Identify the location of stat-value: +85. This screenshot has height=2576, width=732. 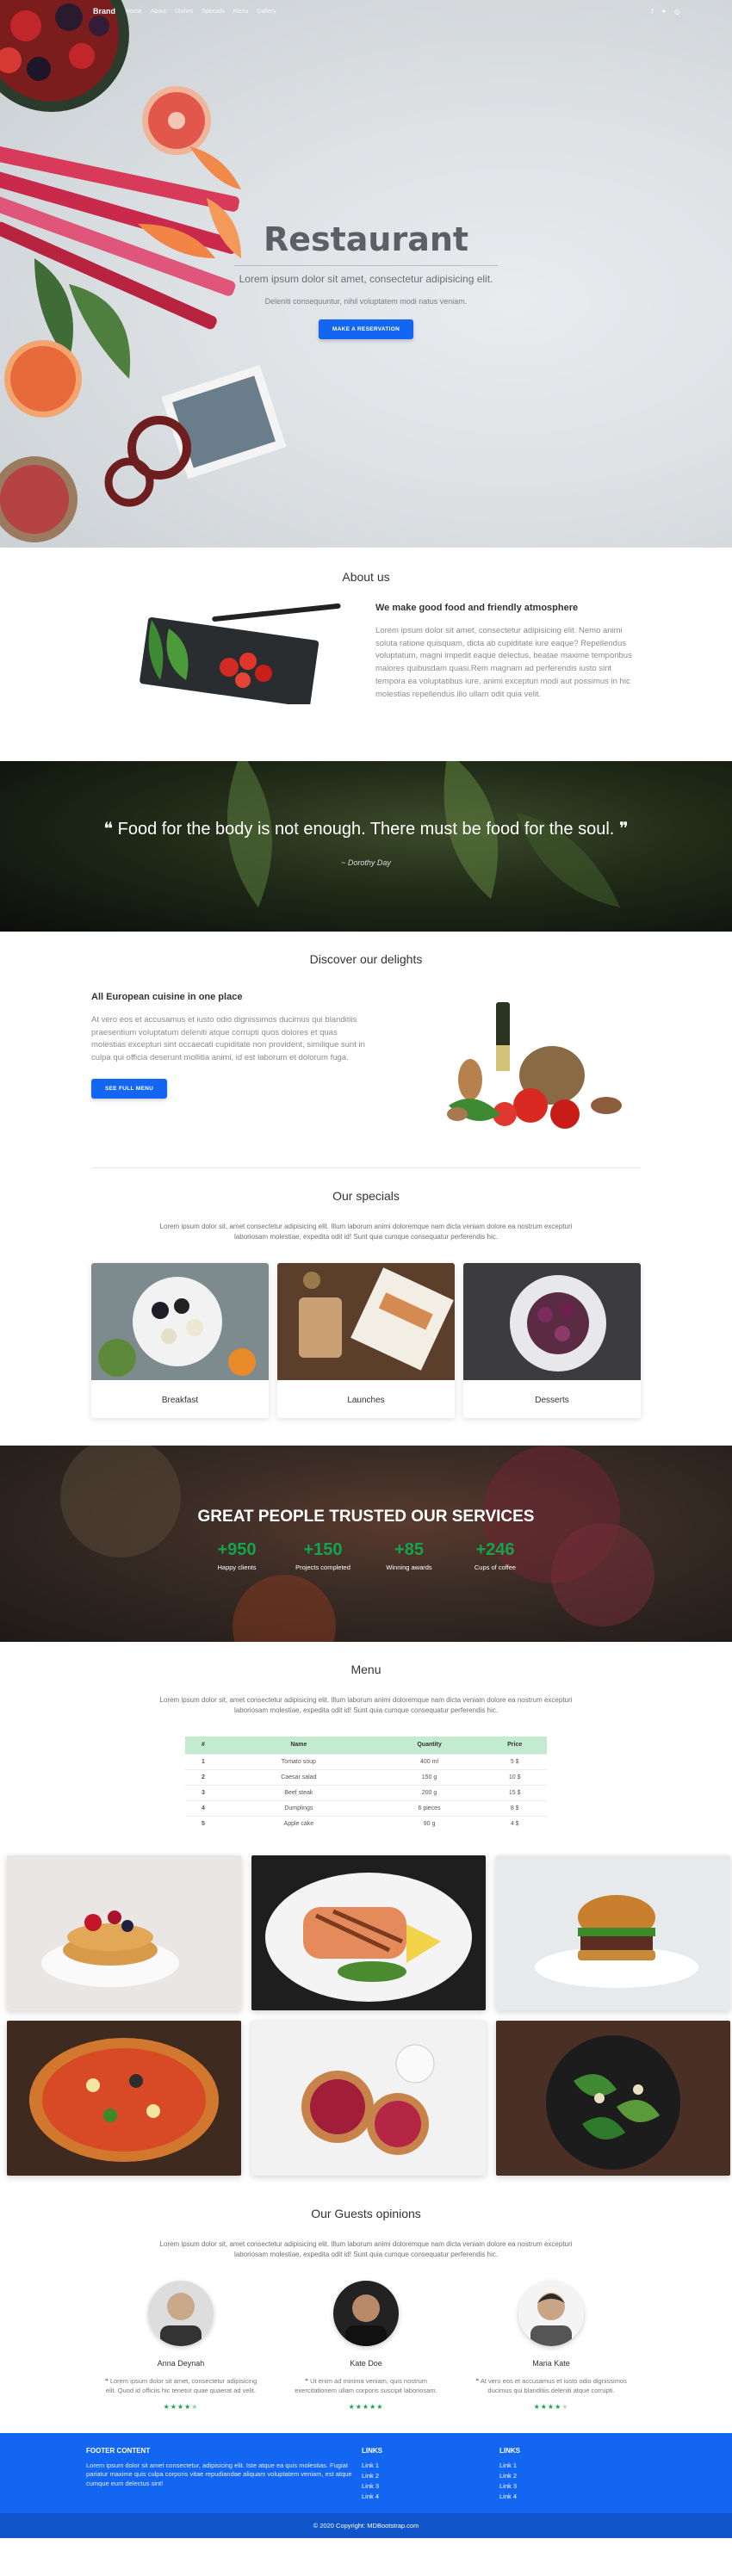
(409, 1549).